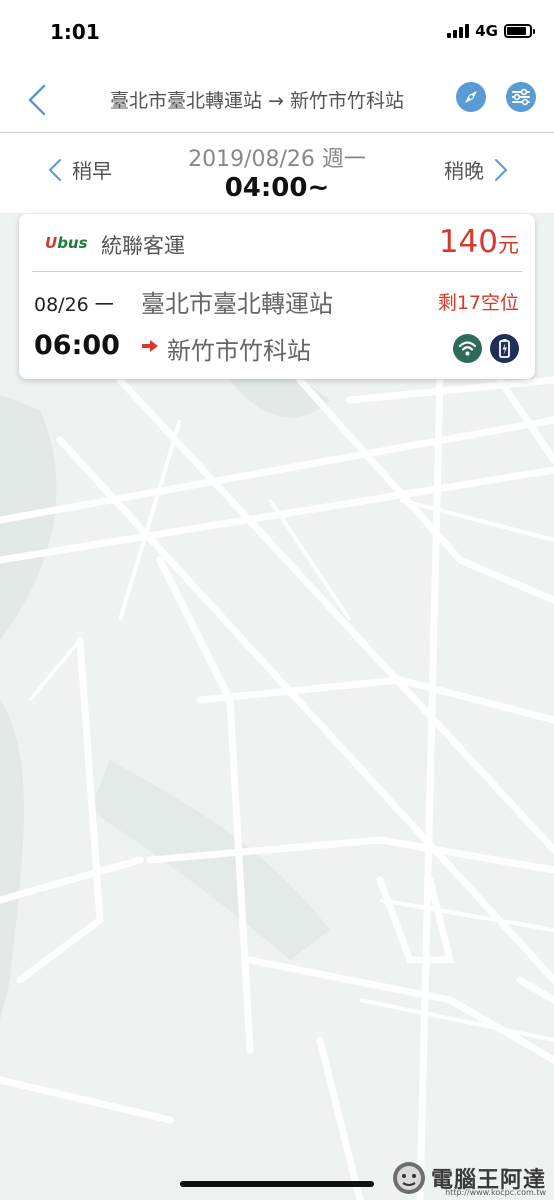 Image resolution: width=554 pixels, height=1200 pixels. What do you see at coordinates (468, 1178) in the screenshot?
I see `watermark: 電腦王阿達 http://www.kocpc.com.tw` at bounding box center [468, 1178].